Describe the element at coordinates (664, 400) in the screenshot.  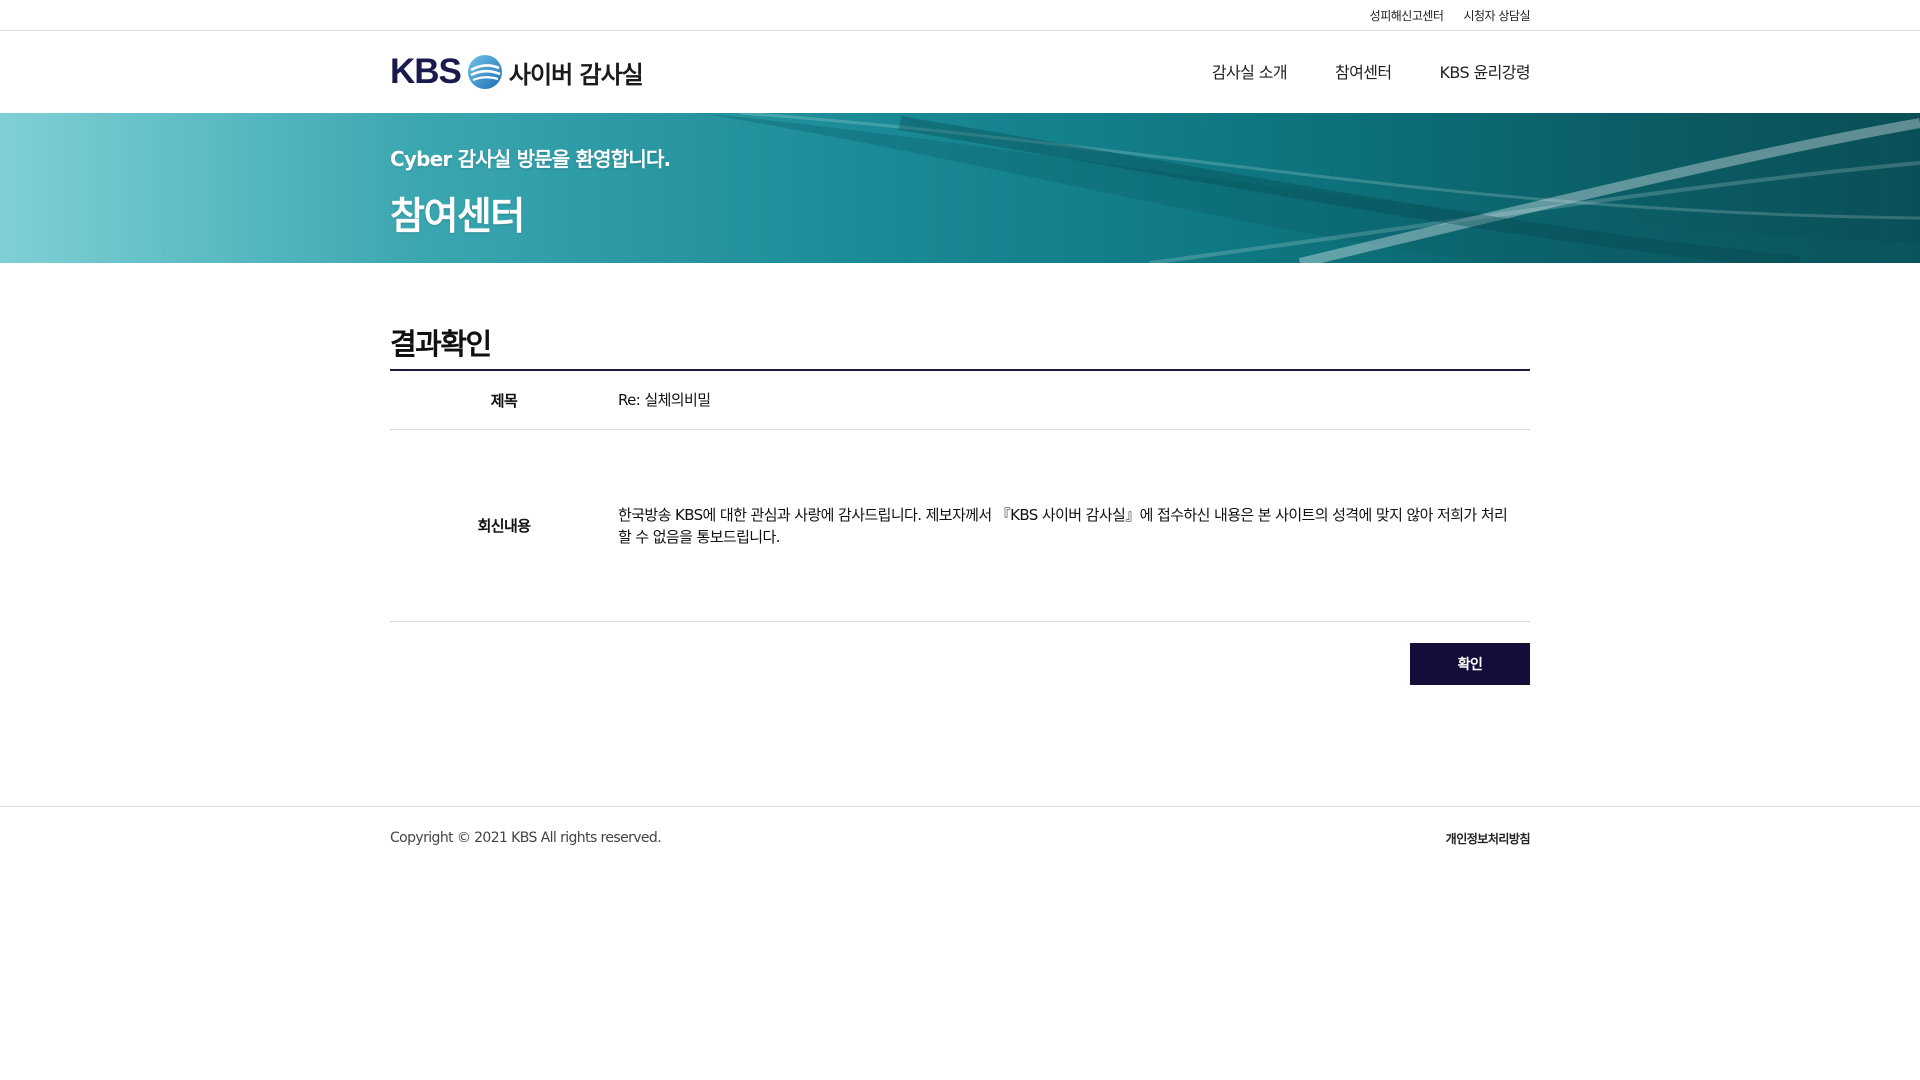
I see `subject-value: Re: 실체의비밀` at that location.